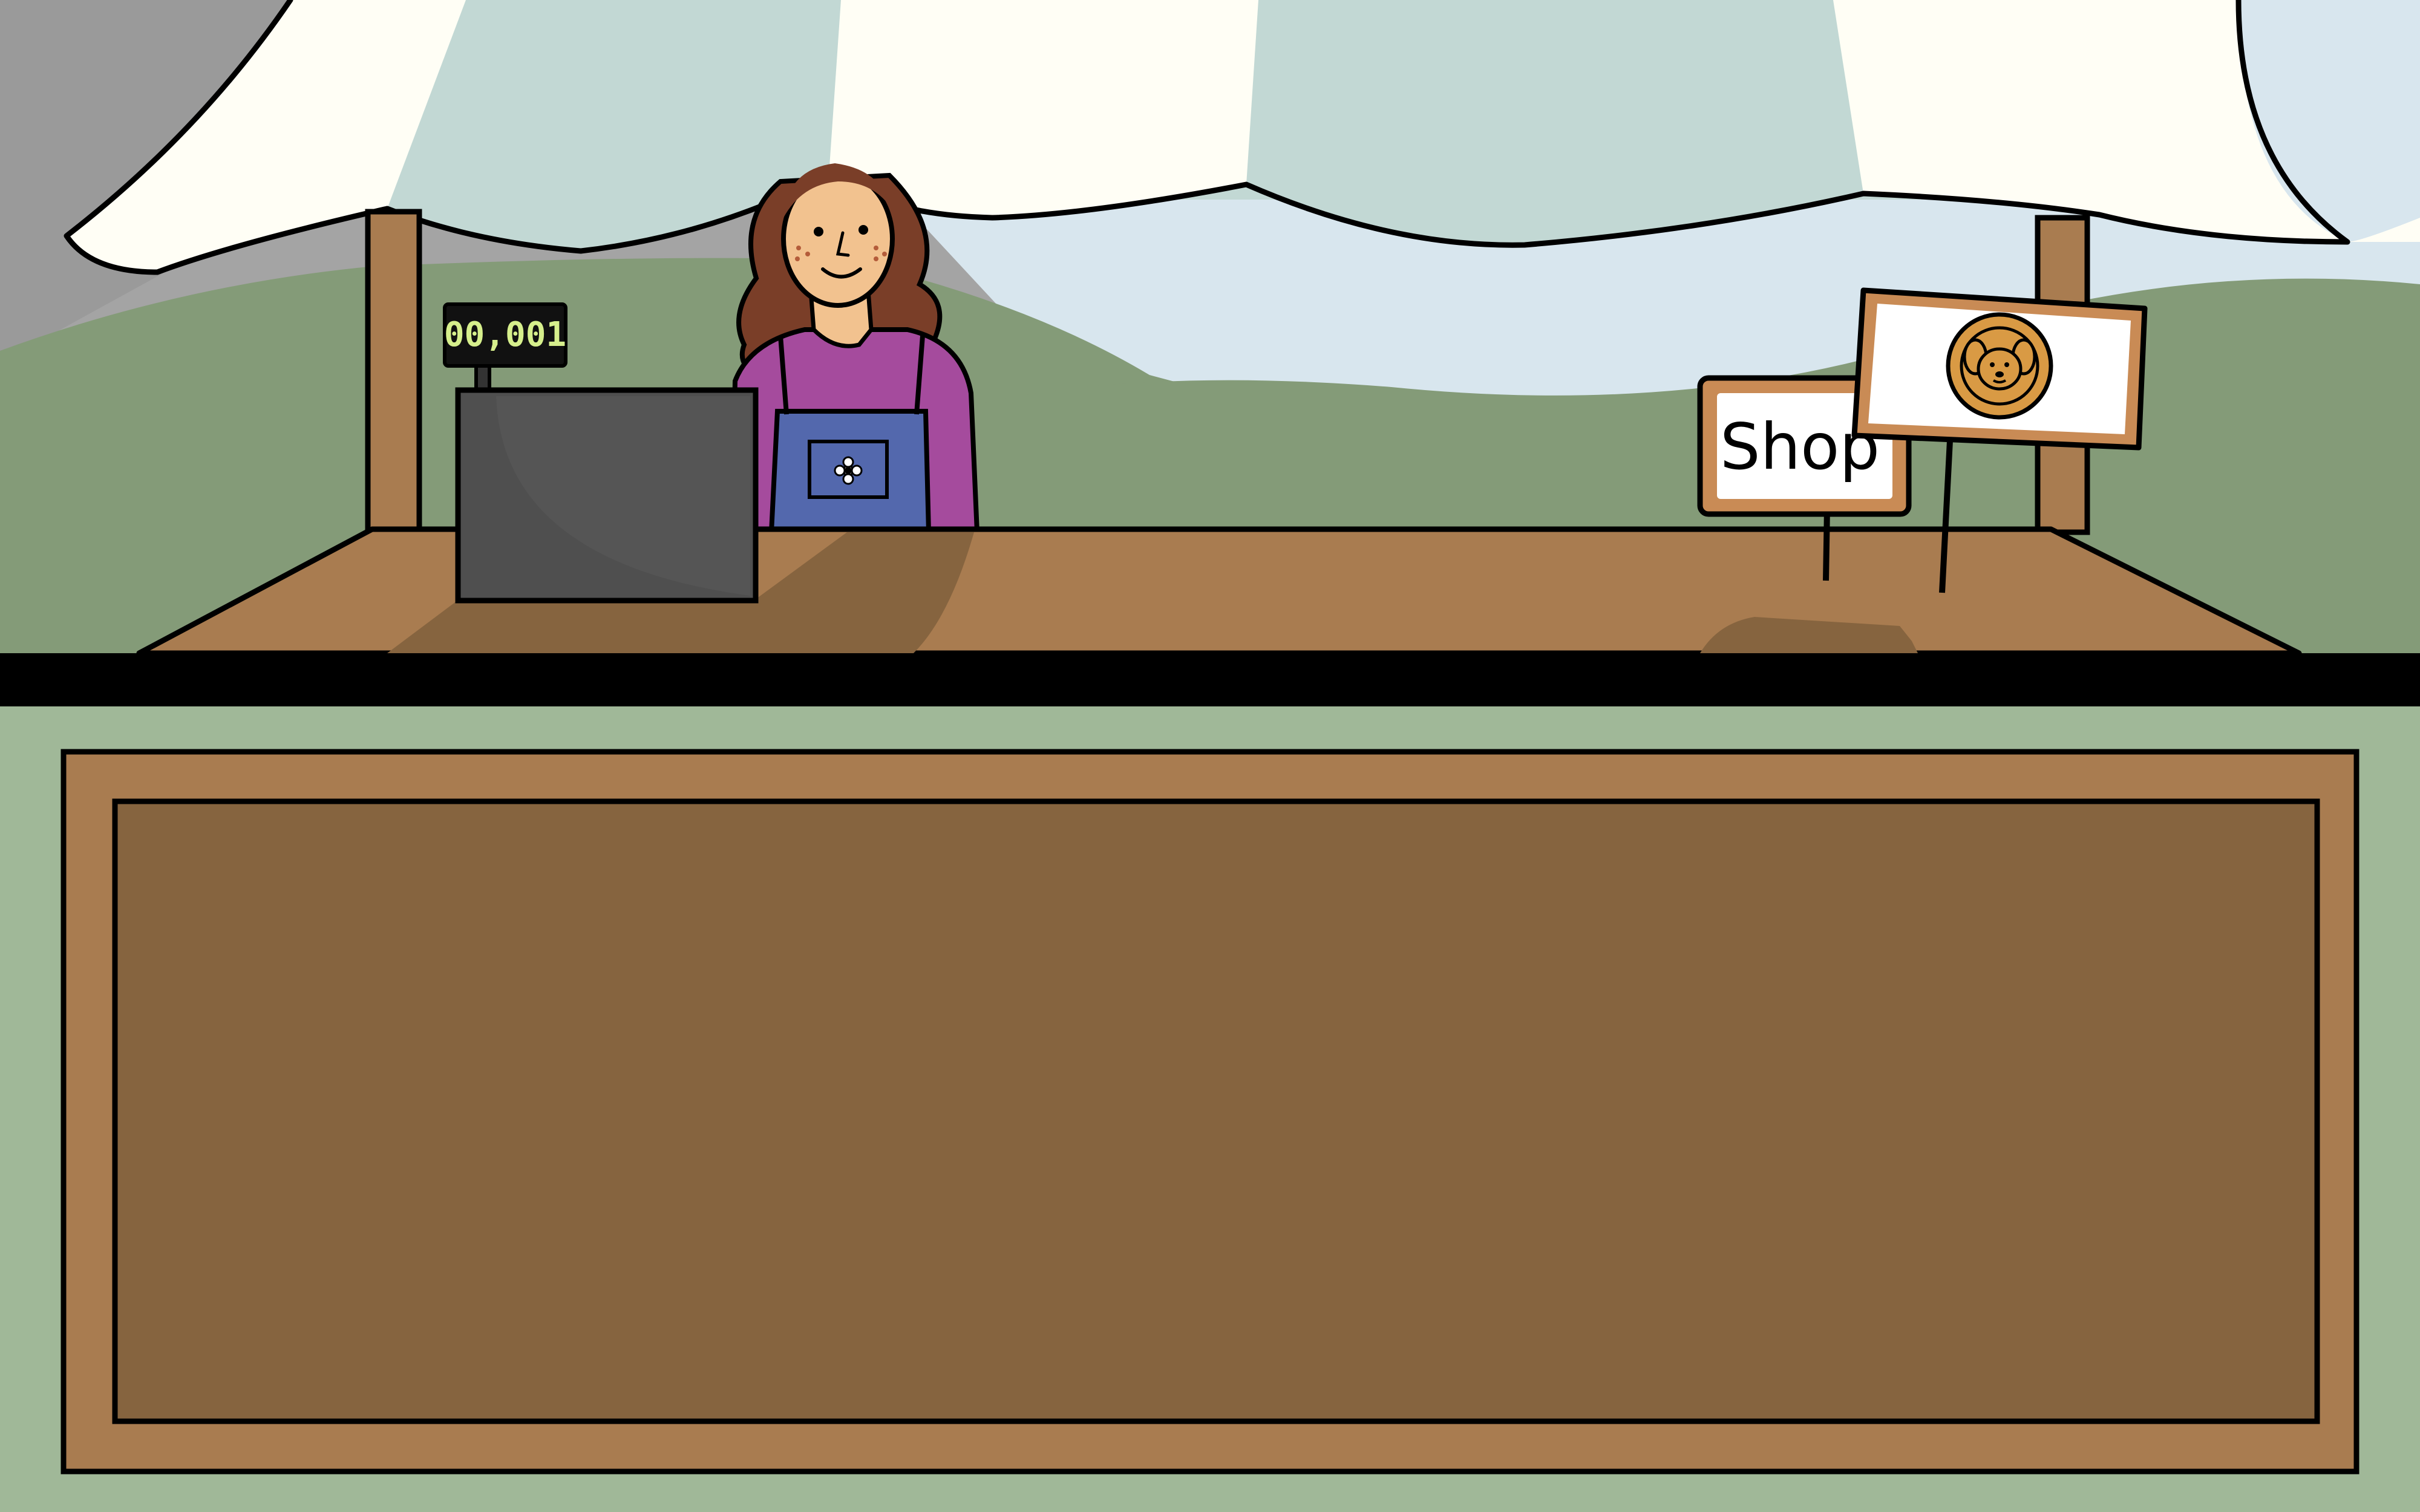 Image resolution: width=2420 pixels, height=1512 pixels. What do you see at coordinates (1826, 544) in the screenshot?
I see `shop-sign-stick` at bounding box center [1826, 544].